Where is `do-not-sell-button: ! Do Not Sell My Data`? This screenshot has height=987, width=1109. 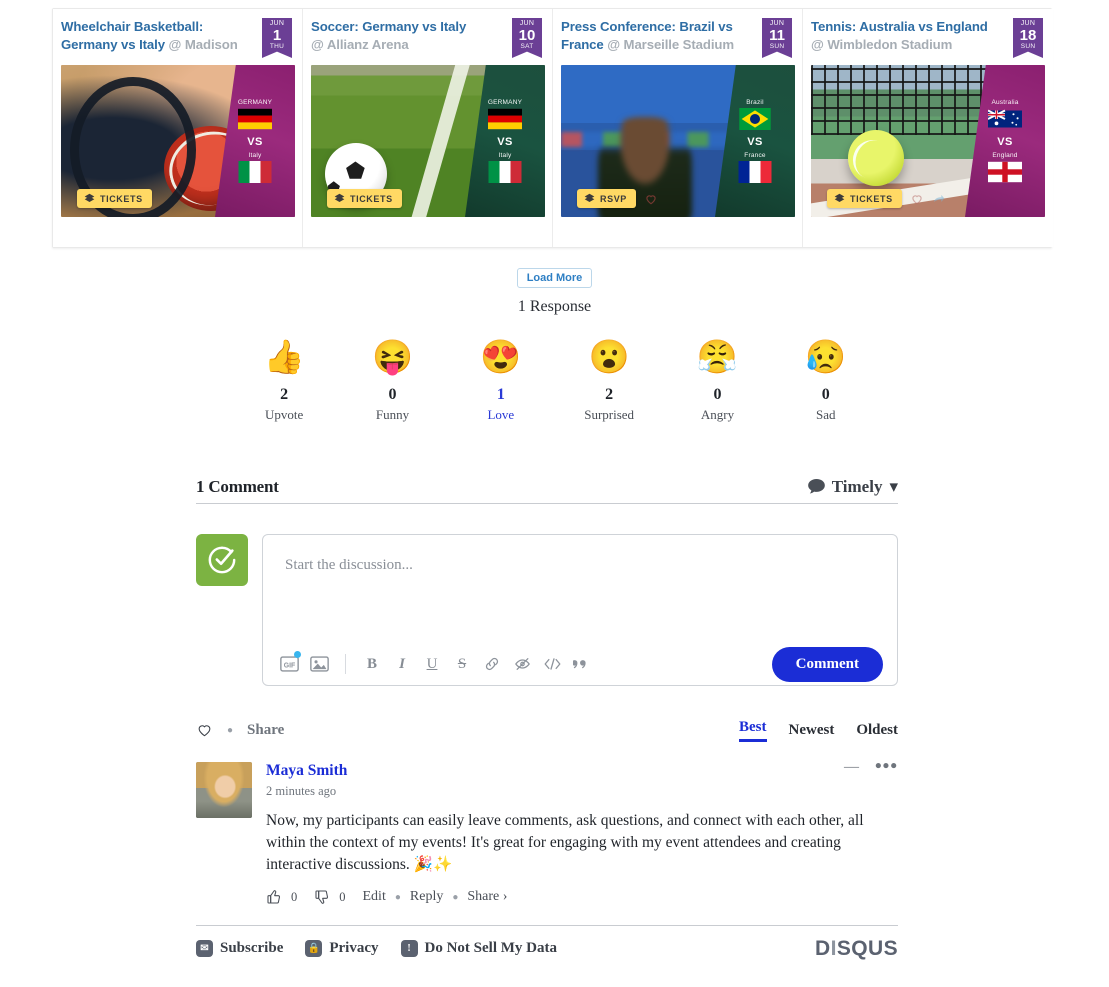 do-not-sell-button: ! Do Not Sell My Data is located at coordinates (478, 948).